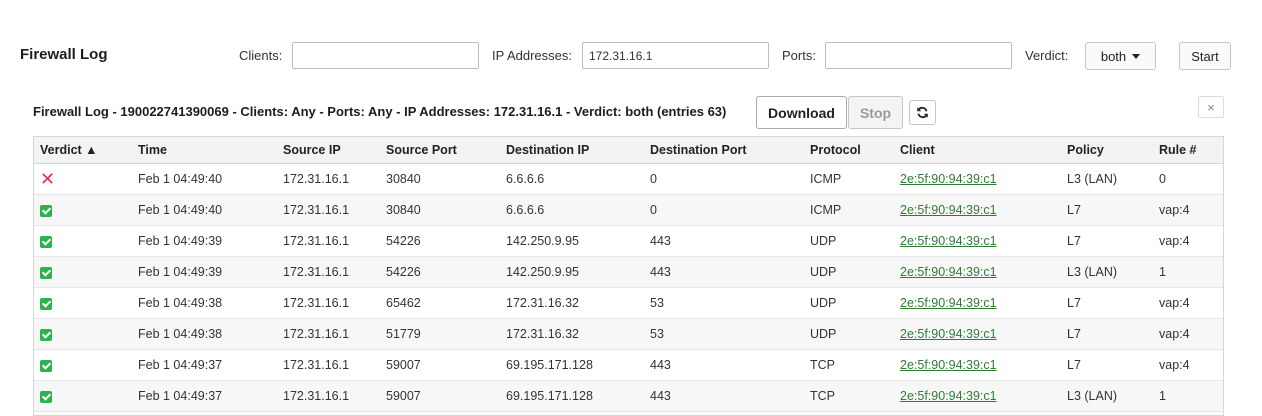  Describe the element at coordinates (799, 55) in the screenshot. I see `ports-label: Ports:` at that location.